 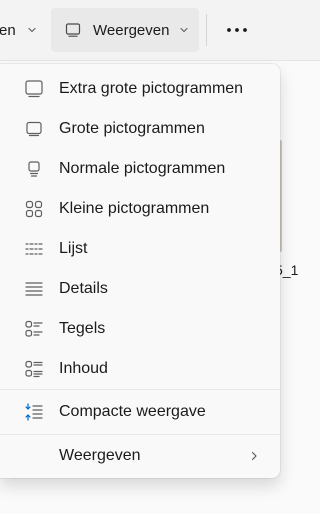 What do you see at coordinates (132, 128) in the screenshot?
I see `menu-item-label: Grote pictogrammen` at bounding box center [132, 128].